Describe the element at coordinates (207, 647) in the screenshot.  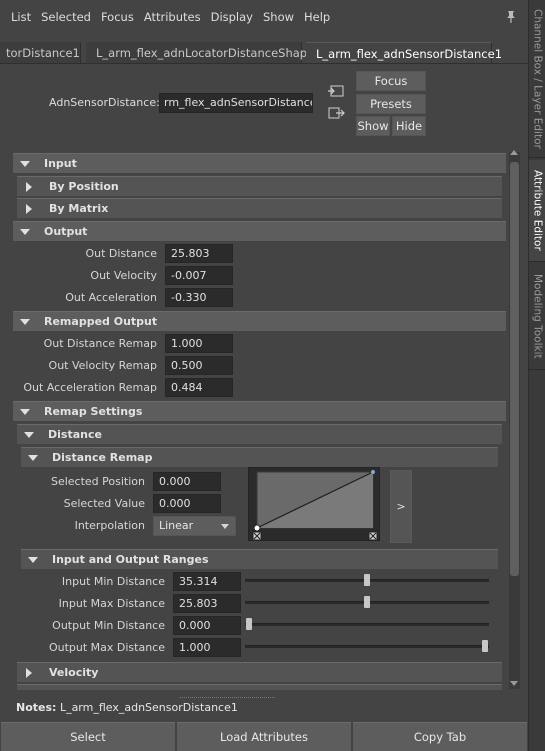
I see `output-max-distance-field: 1.000` at that location.